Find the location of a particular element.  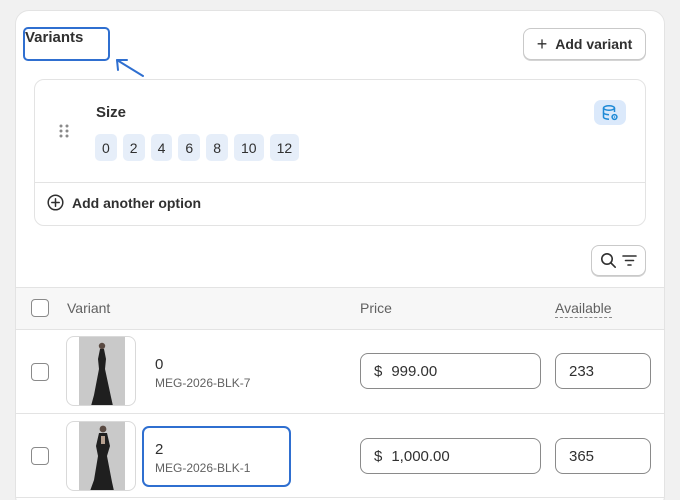

option-value-chip: 12 is located at coordinates (284, 147).